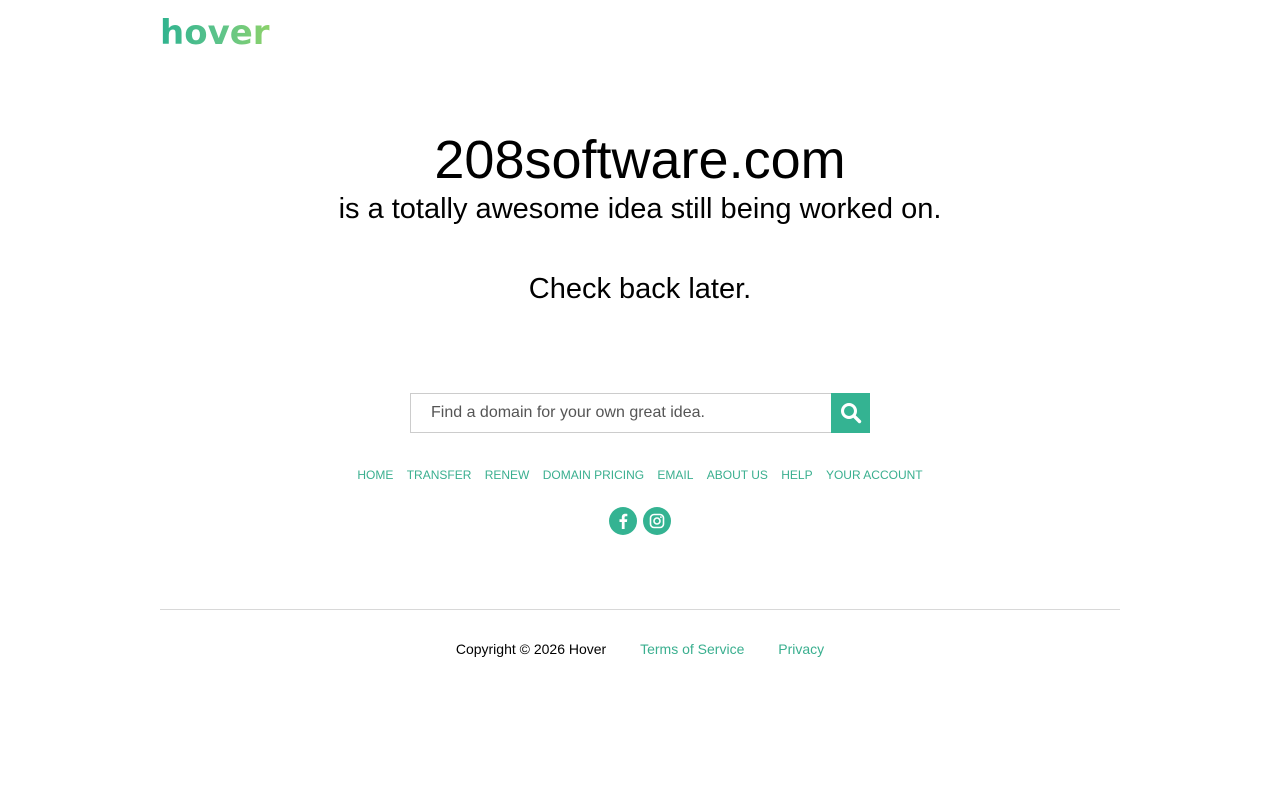 This screenshot has width=1280, height=800. Describe the element at coordinates (801, 649) in the screenshot. I see `privacy-link: Privacy` at that location.